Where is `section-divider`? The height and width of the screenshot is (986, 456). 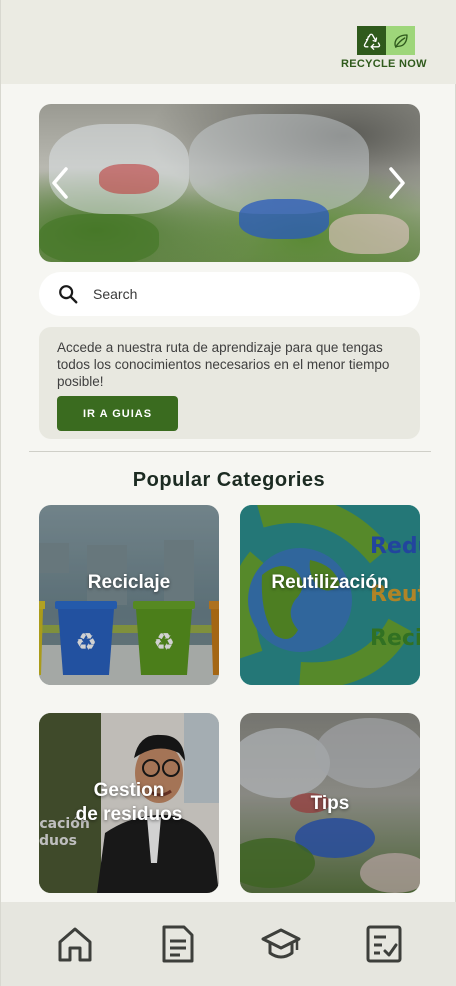 section-divider is located at coordinates (230, 451).